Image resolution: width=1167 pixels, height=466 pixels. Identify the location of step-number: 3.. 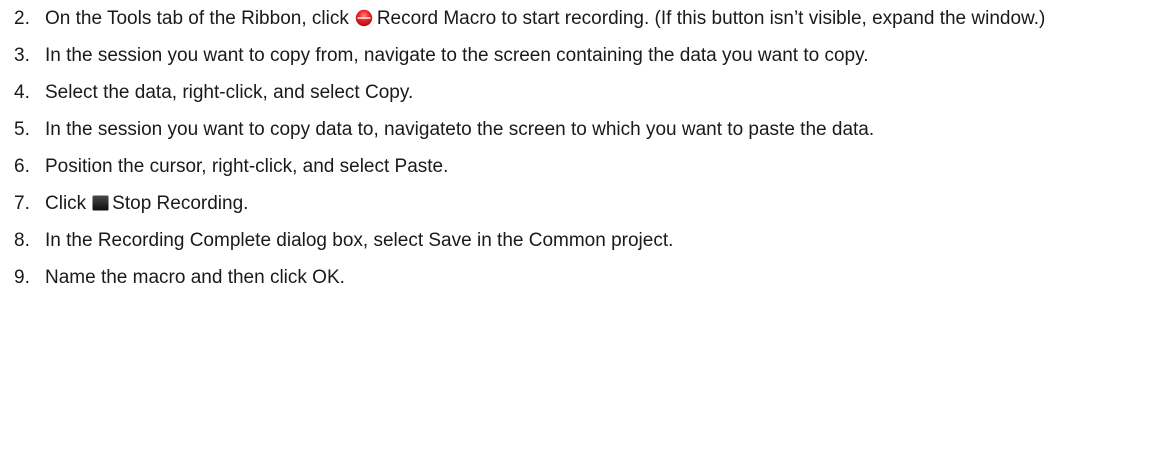
(22, 55).